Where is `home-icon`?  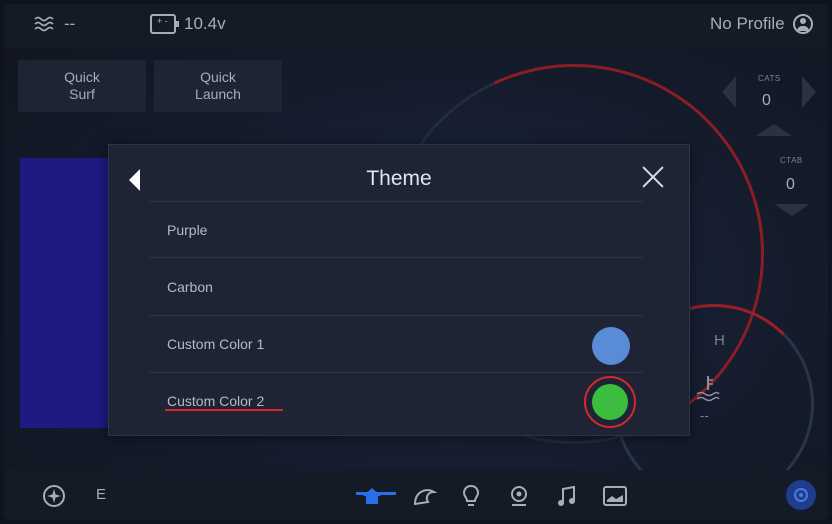 home-icon is located at coordinates (372, 496).